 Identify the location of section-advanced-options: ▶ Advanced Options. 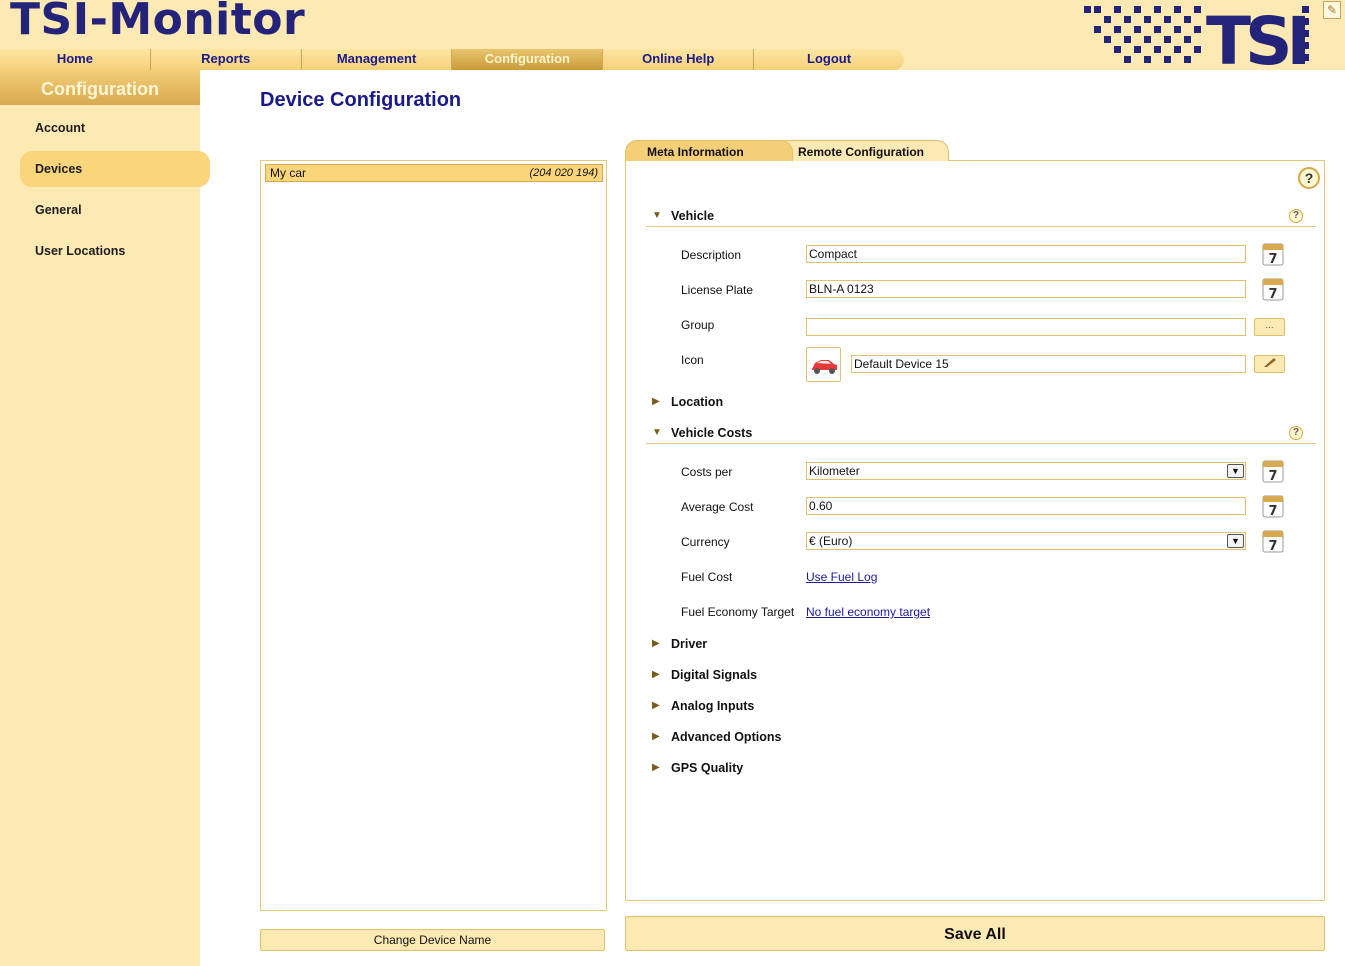
(981, 738).